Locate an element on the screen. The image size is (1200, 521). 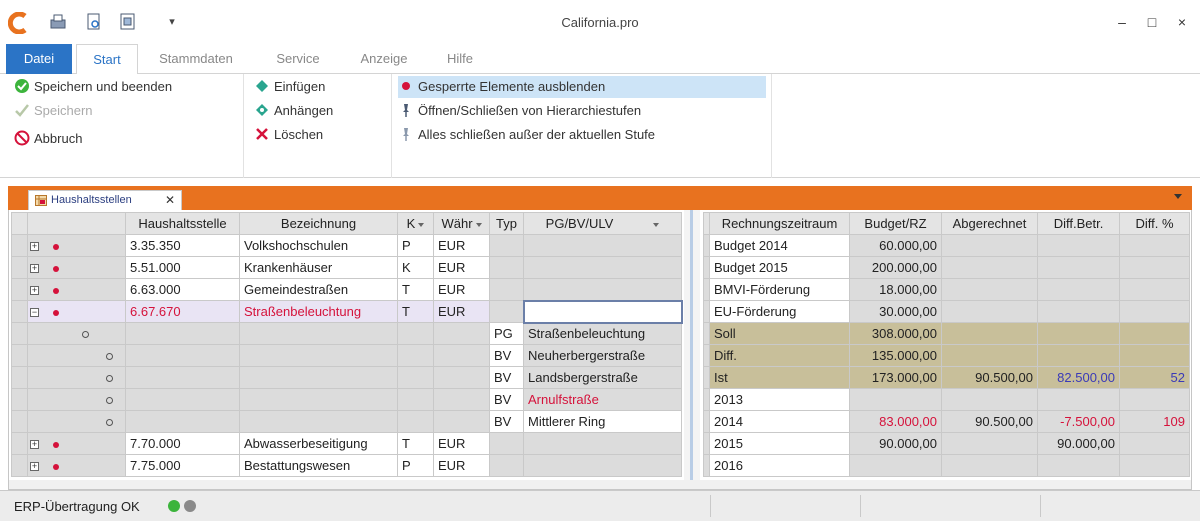
cell-budget-rz: 135.000,00 is located at coordinates (895, 355).